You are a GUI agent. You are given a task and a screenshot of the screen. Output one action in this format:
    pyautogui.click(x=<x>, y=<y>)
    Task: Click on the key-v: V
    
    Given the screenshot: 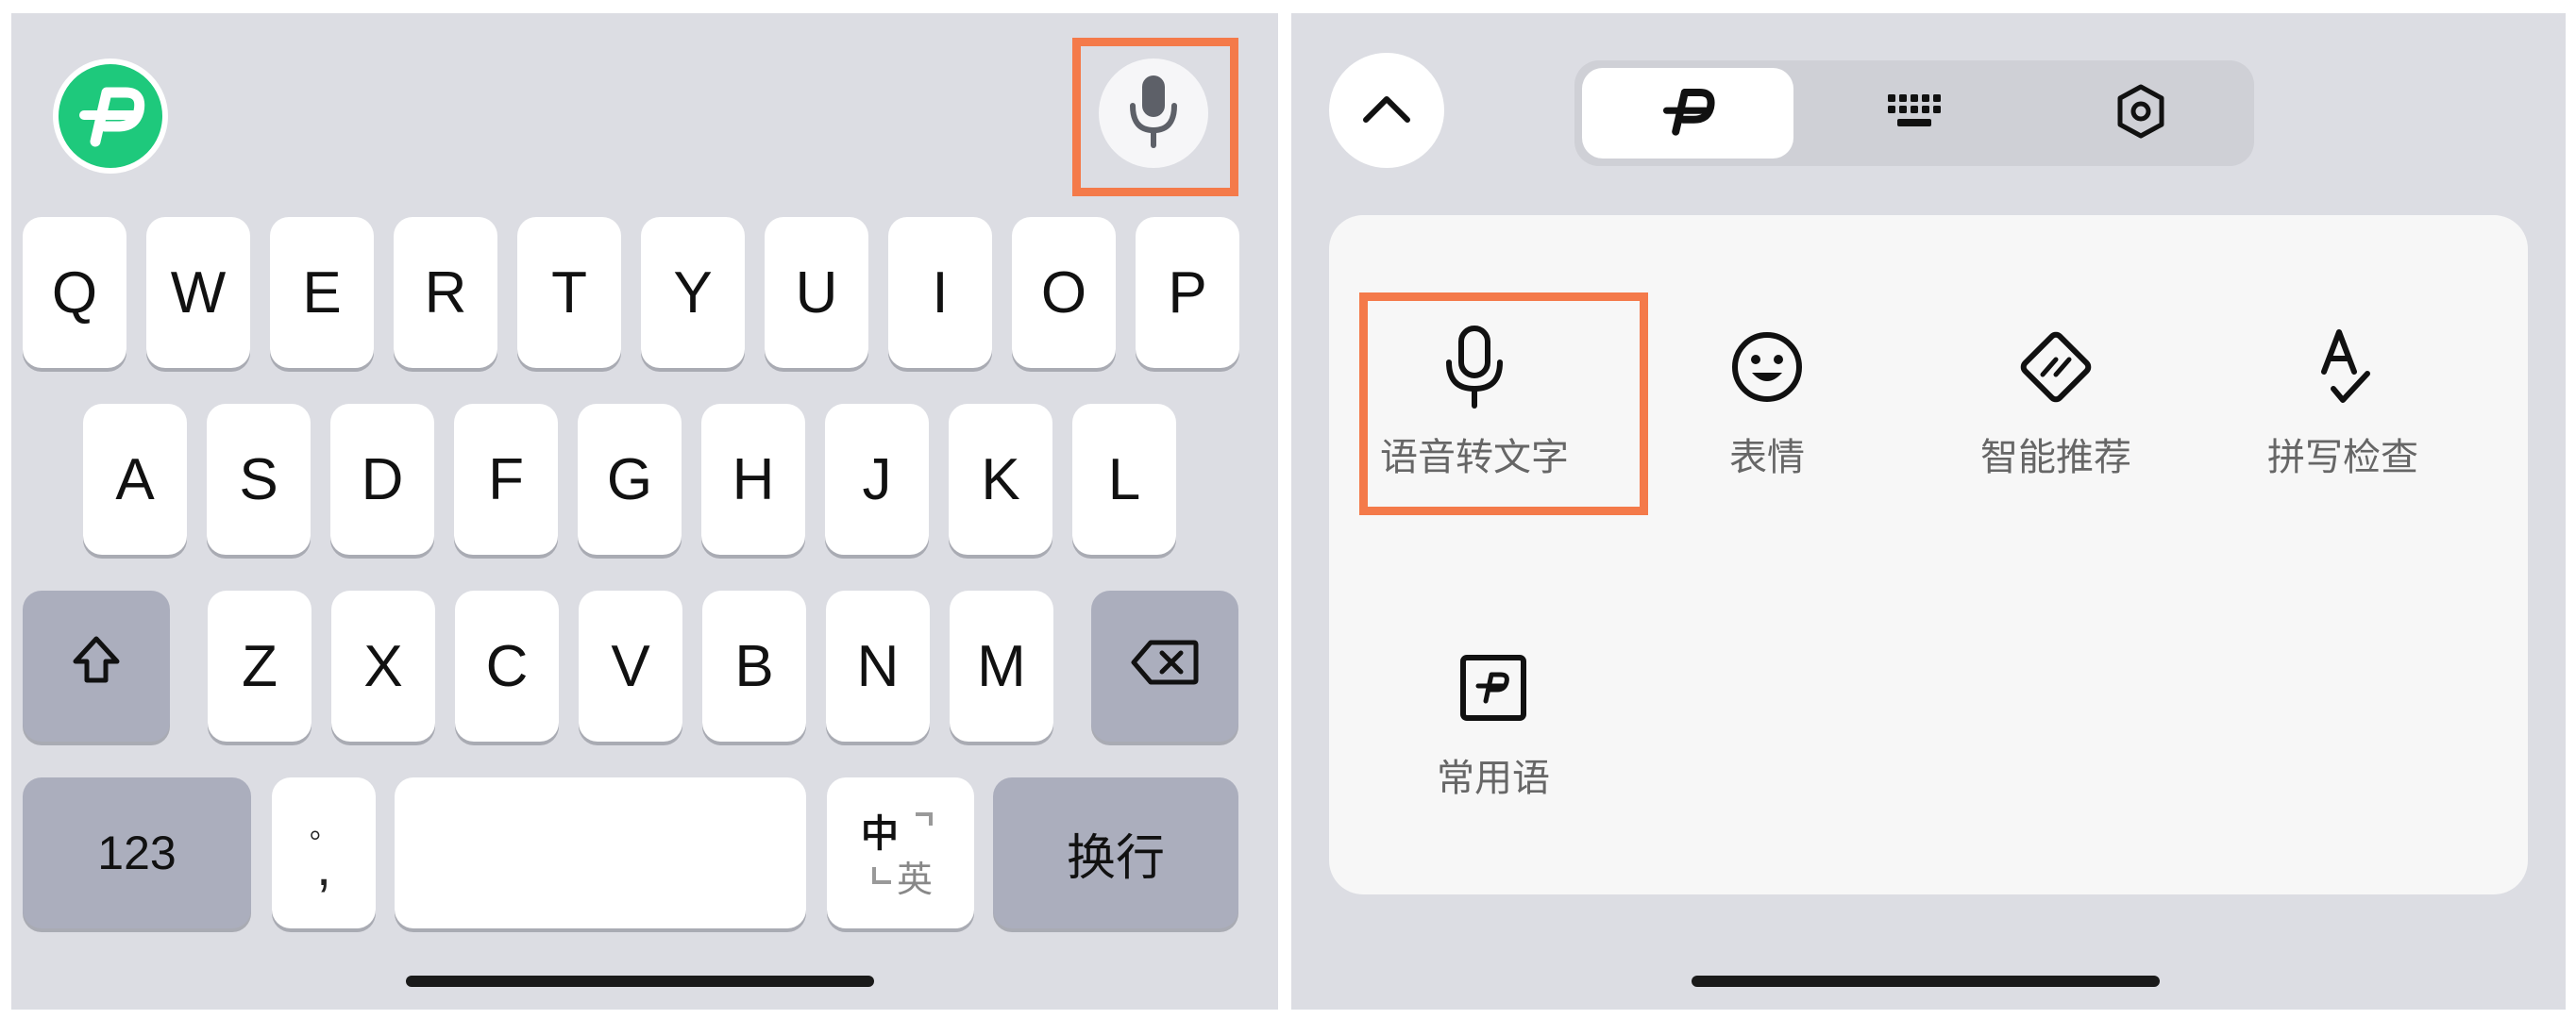 What is the action you would take?
    pyautogui.click(x=630, y=666)
    